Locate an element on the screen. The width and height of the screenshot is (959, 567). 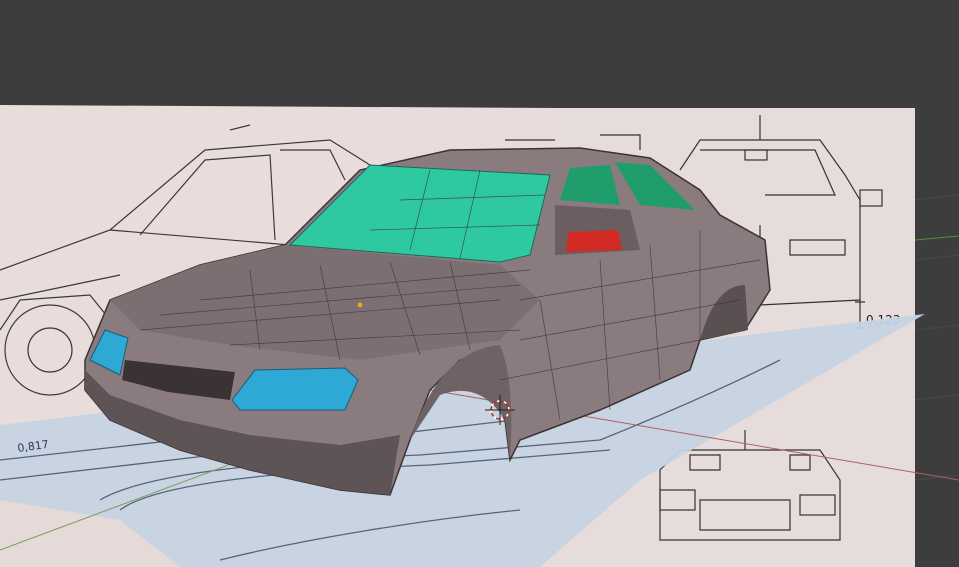
object-origin-icon is located at coordinates (360, 305).